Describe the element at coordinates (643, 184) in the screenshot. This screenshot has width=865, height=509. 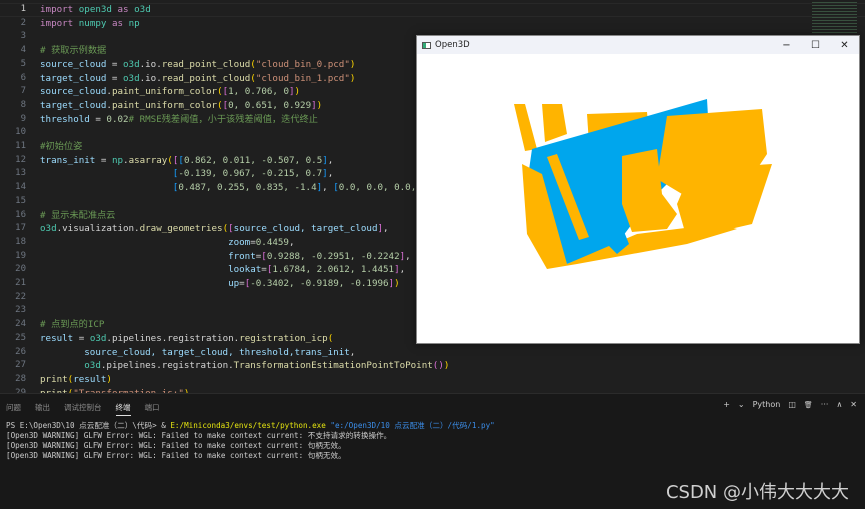
I see `point-cloud-render` at that location.